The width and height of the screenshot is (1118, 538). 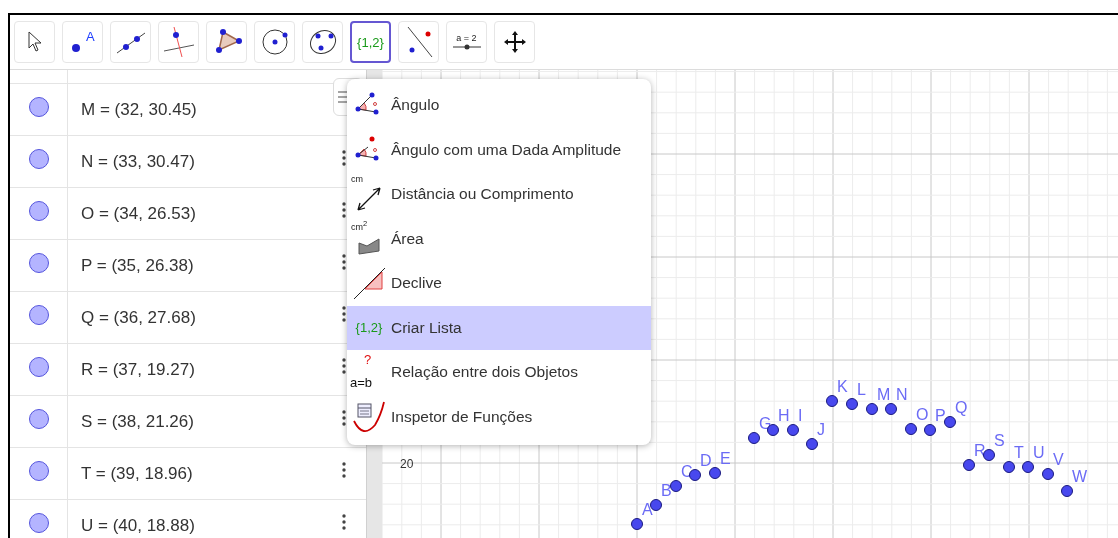 I want to click on circle-tool-button, so click(x=274, y=42).